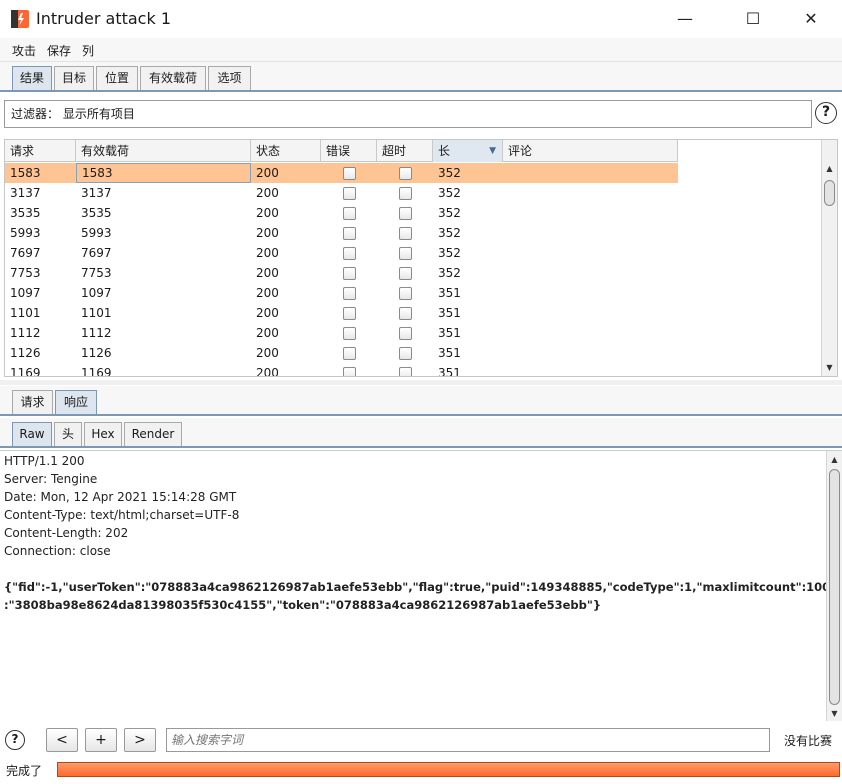 The width and height of the screenshot is (842, 784). I want to click on cell-req: 1169, so click(25, 371).